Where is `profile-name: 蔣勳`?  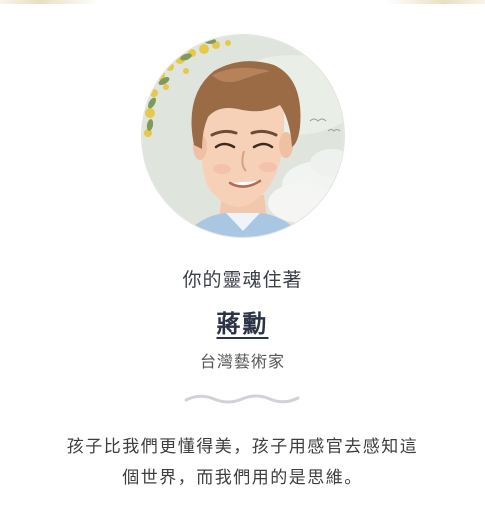
profile-name: 蔣勳 is located at coordinates (243, 324).